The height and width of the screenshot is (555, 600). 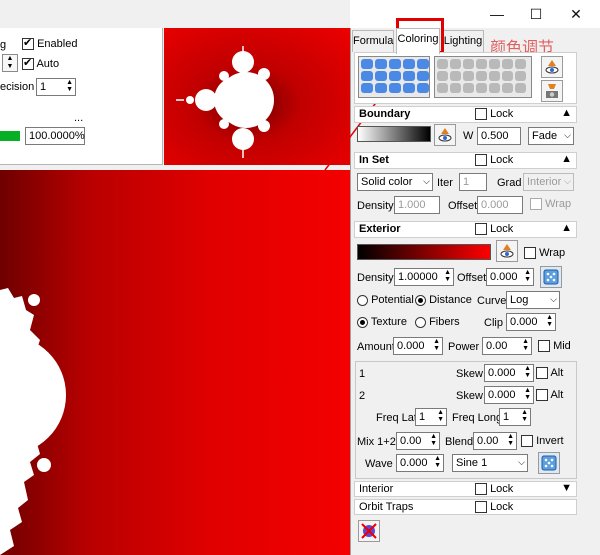 I want to click on boundary-color-icon, so click(x=445, y=135).